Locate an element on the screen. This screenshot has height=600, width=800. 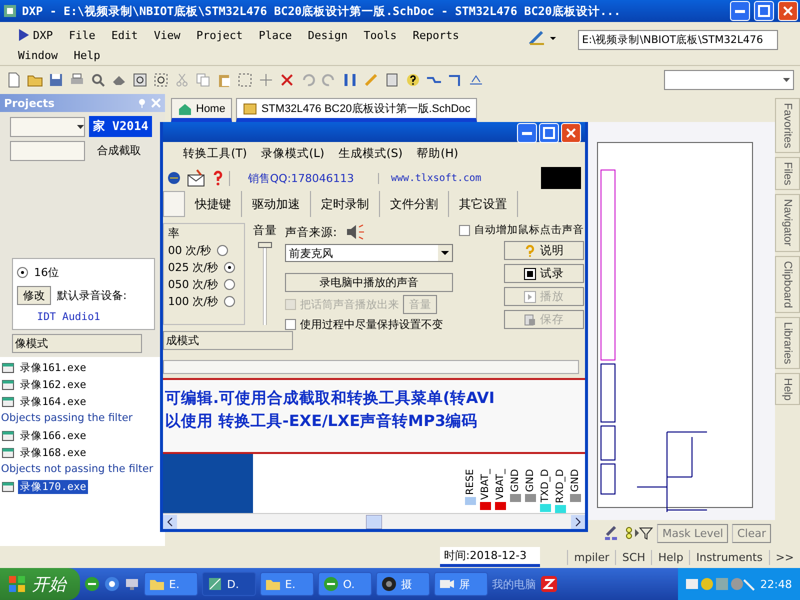
report-icon is located at coordinates (392, 80).